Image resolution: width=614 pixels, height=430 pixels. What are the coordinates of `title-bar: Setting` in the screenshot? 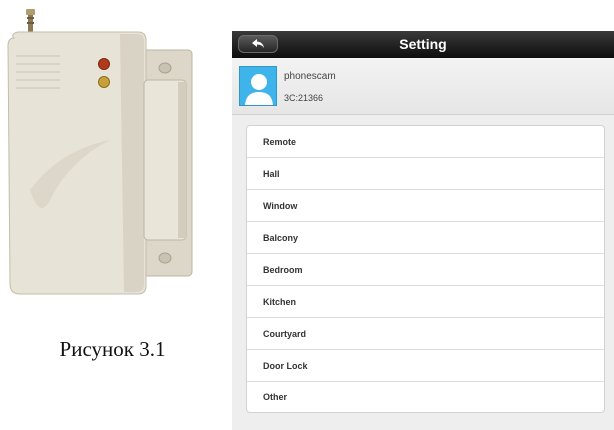 It's located at (423, 44).